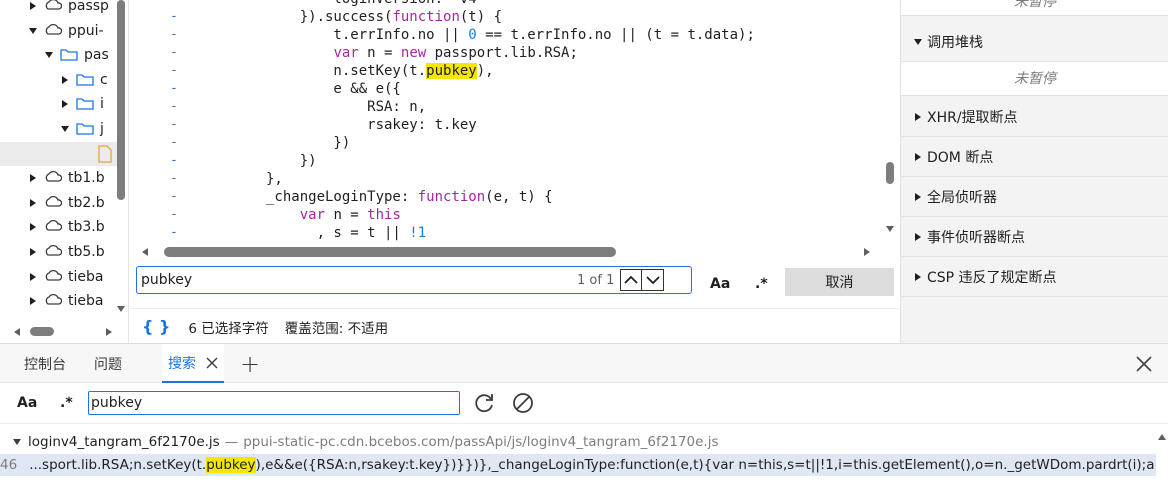 This screenshot has width=1168, height=483. Describe the element at coordinates (42, 331) in the screenshot. I see `tree-horizontal-scroll-thumb` at that location.